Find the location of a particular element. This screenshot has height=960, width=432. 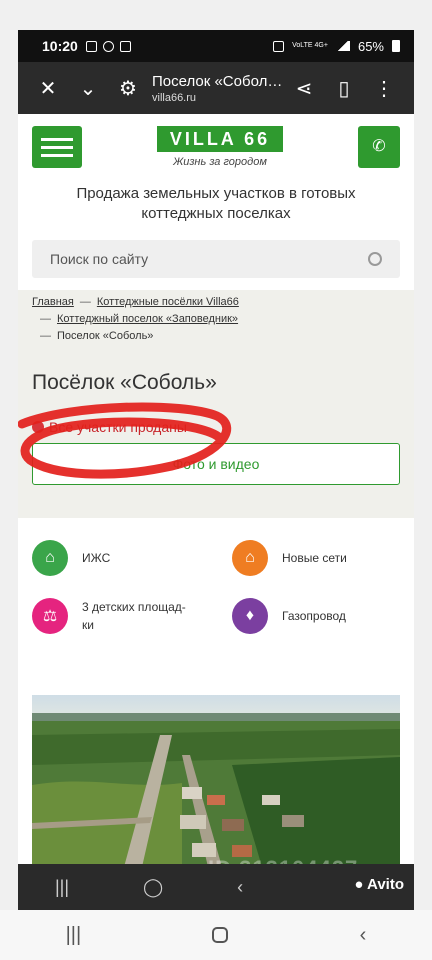

network-indicator: VoLTE 4G+ is located at coordinates (310, 45).